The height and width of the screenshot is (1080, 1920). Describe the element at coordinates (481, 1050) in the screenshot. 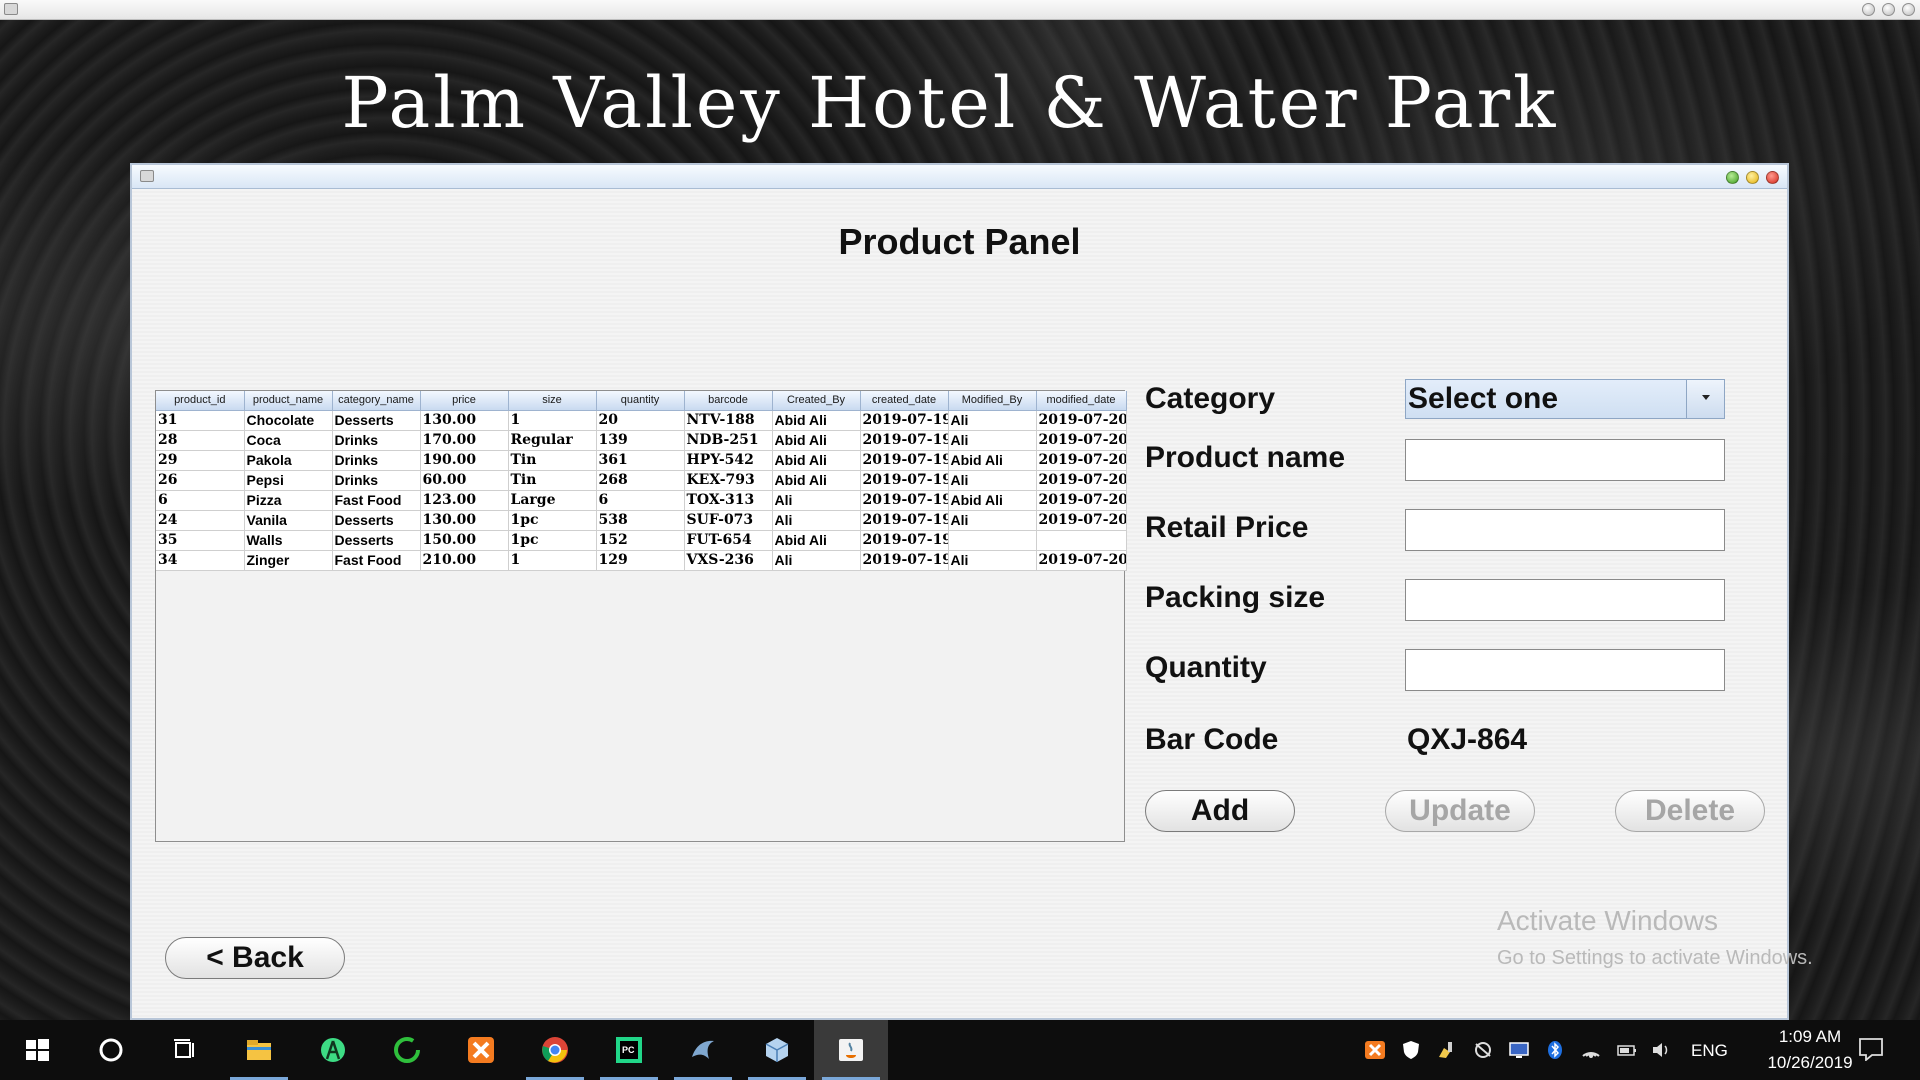

I see `taskbar-app-xampp` at that location.